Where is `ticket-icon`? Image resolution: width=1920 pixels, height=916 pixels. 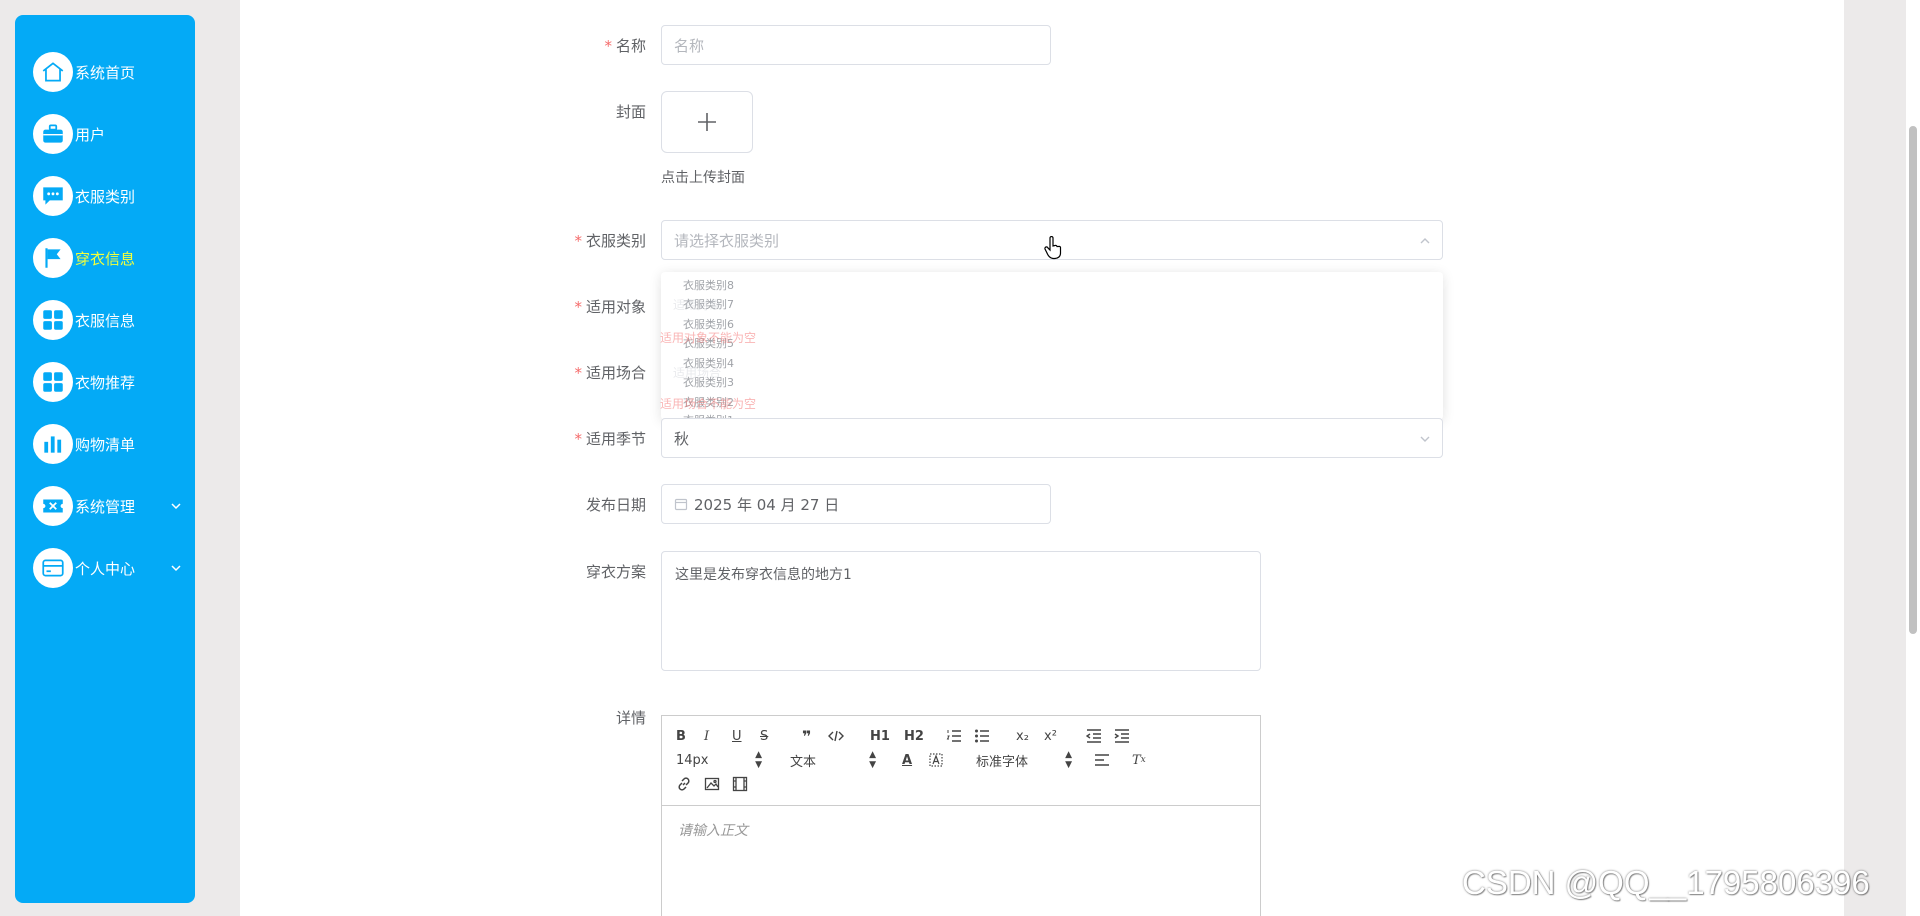
ticket-icon is located at coordinates (53, 506).